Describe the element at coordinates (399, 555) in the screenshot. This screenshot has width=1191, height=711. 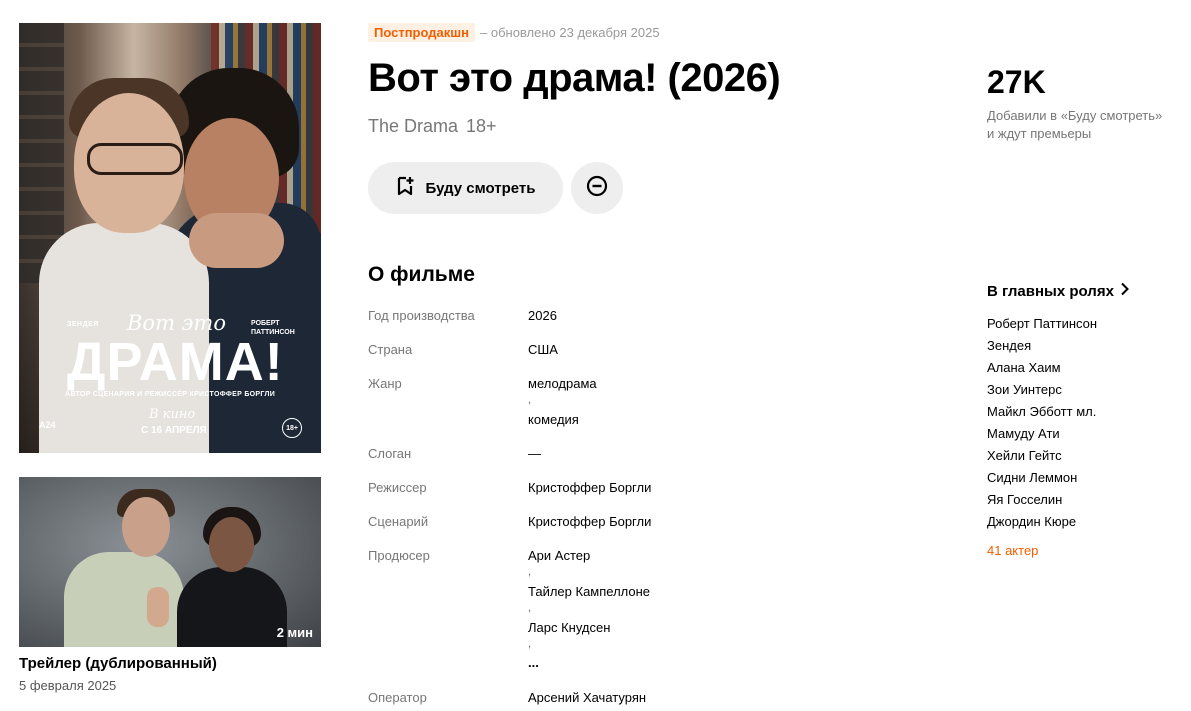
I see `info-label-producer: Продюсер` at that location.